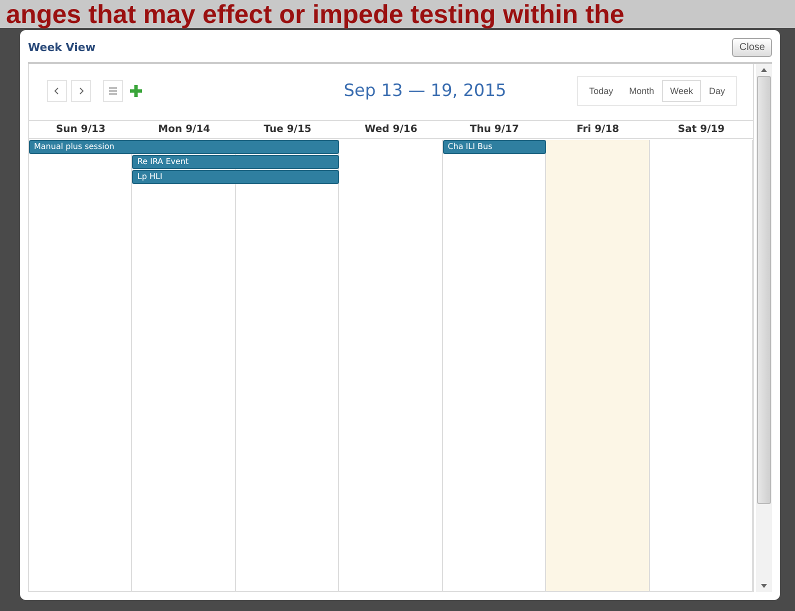 This screenshot has height=611, width=795. Describe the element at coordinates (62, 47) in the screenshot. I see `dialog-title: Week View` at that location.